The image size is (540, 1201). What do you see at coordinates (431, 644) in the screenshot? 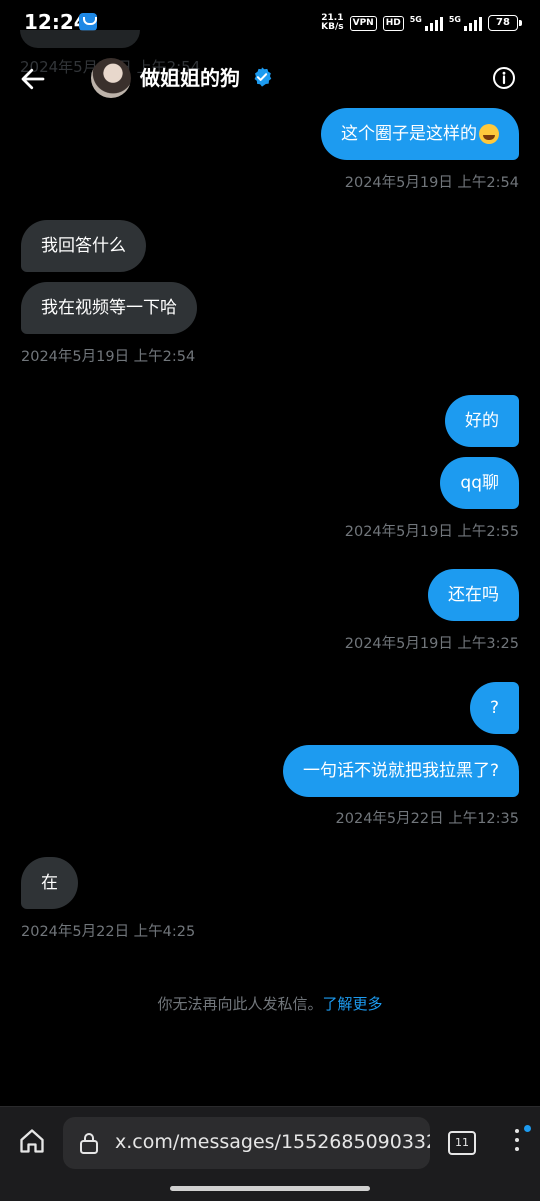
I see `message-timestamp: 2024年5月19日 上午3:25` at bounding box center [431, 644].